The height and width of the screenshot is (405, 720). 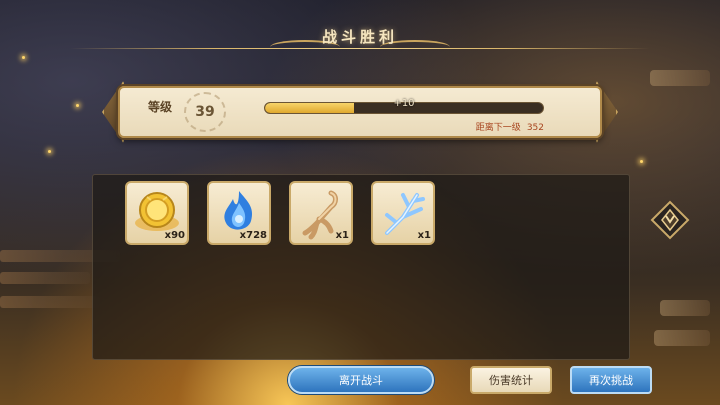 What do you see at coordinates (359, 37) in the screenshot?
I see `victory-title: 战斗胜利` at bounding box center [359, 37].